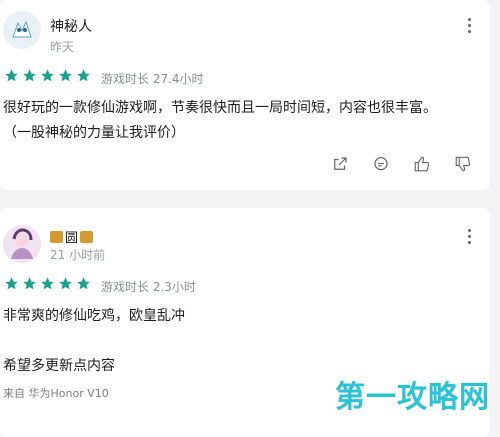 The height and width of the screenshot is (437, 500). Describe the element at coordinates (78, 255) in the screenshot. I see `review-time: 21 小时前` at that location.